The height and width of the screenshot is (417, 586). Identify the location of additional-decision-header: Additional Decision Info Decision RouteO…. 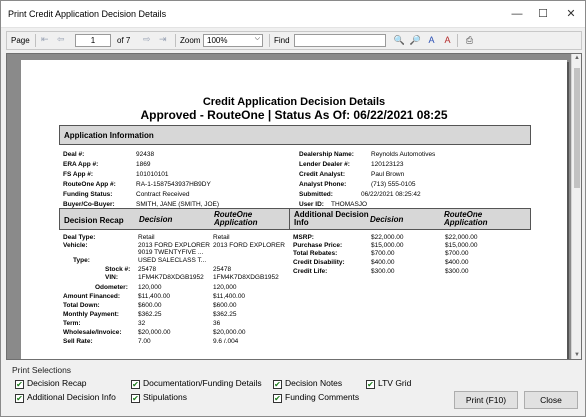
(410, 219).